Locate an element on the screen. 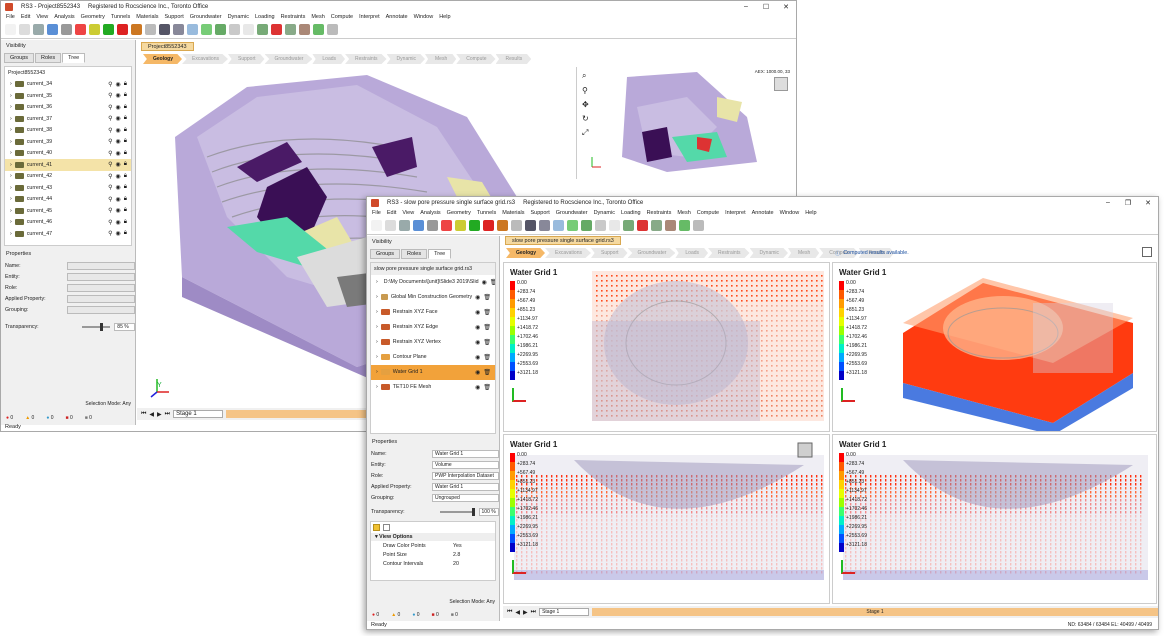 The height and width of the screenshot is (636, 1164). tree-item: › current_39 ⚲ ◉ 🔒︎ is located at coordinates (68, 142).